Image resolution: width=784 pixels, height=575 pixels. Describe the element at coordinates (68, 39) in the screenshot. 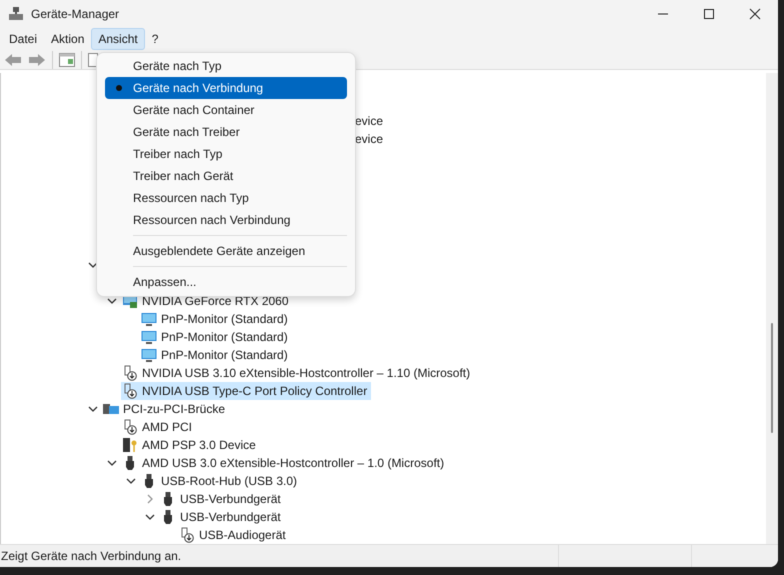

I see `menu-item: Aktion` at that location.